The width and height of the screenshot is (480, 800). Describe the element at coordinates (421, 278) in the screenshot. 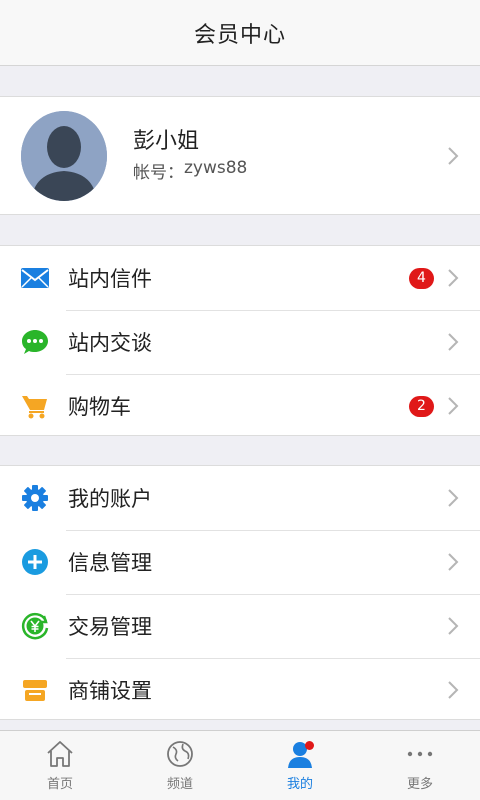

I see `unread-badge: 4` at that location.